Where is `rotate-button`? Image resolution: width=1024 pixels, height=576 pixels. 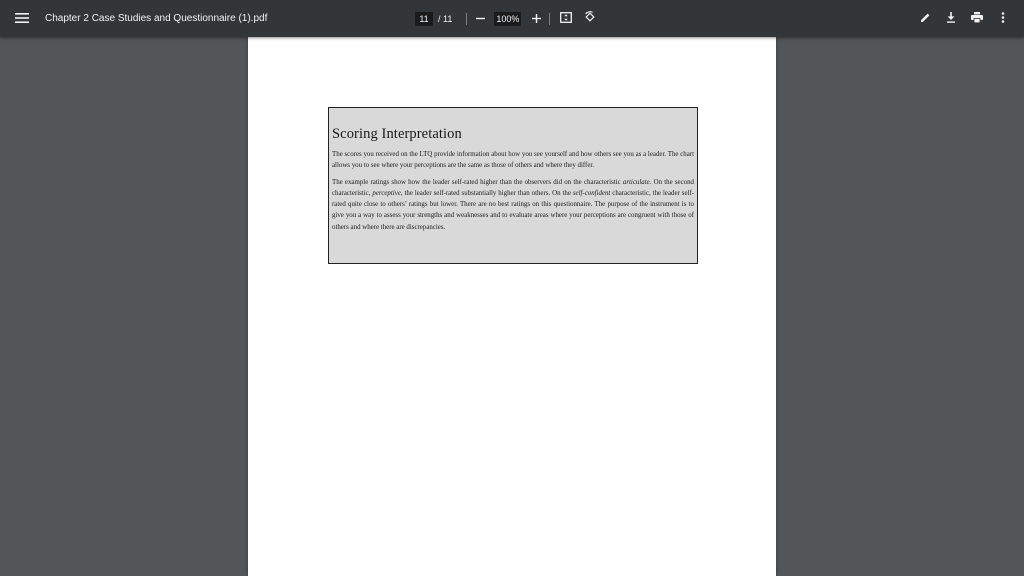
rotate-button is located at coordinates (590, 19).